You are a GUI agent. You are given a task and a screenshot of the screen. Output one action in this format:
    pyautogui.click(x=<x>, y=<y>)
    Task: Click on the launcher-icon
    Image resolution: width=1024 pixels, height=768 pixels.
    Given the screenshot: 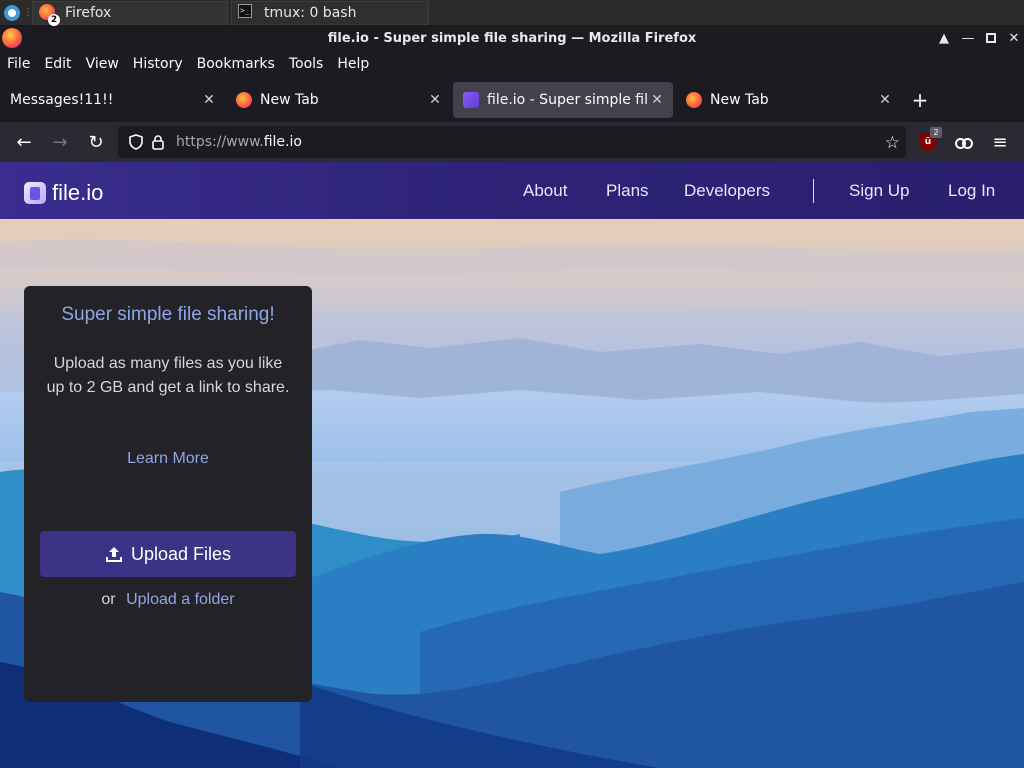 What is the action you would take?
    pyautogui.click(x=12, y=12)
    